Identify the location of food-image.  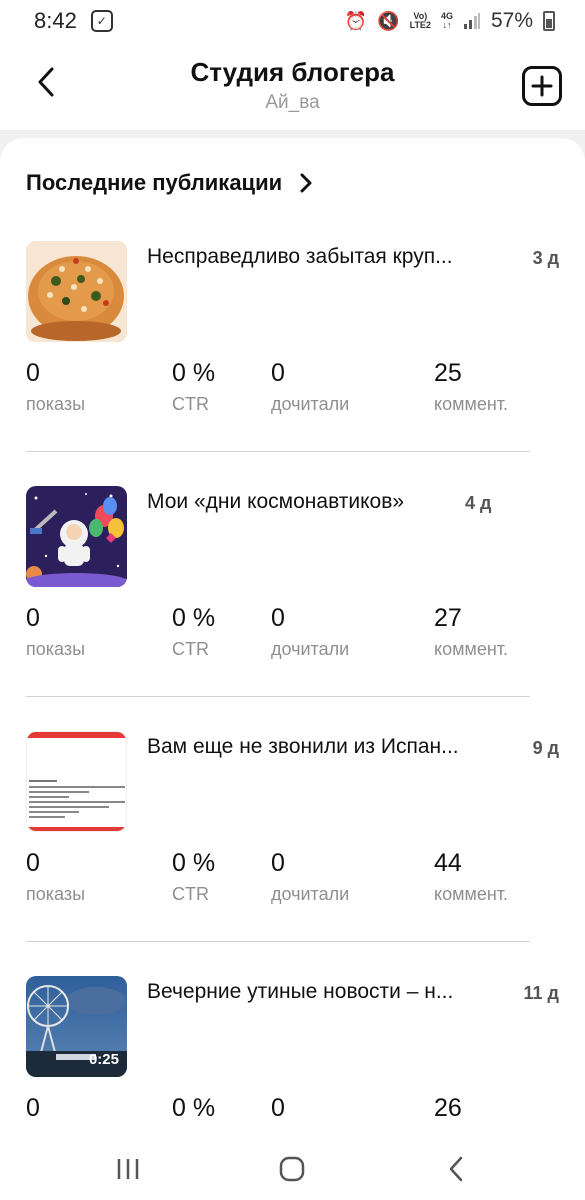
(76, 291).